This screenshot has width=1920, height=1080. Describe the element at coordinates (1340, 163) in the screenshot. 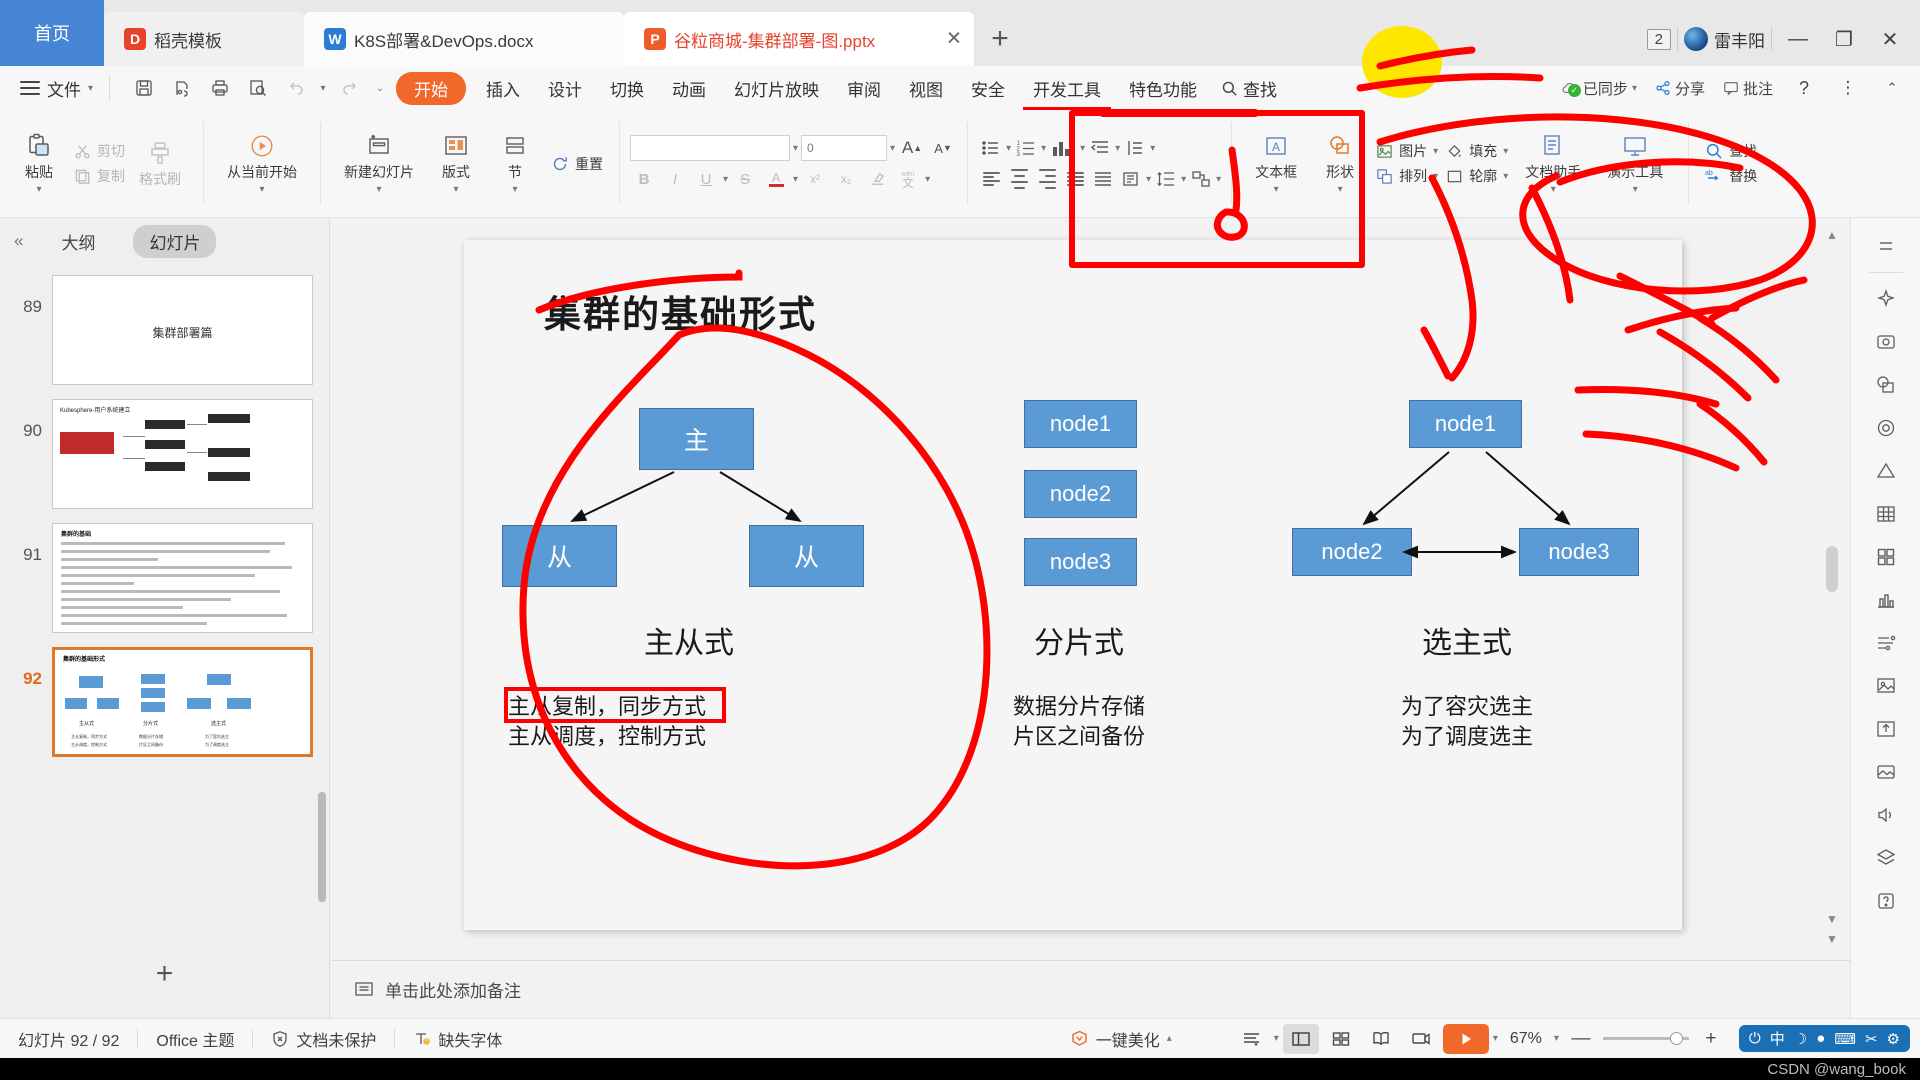

I see `shape-button: 形状 ▾` at that location.